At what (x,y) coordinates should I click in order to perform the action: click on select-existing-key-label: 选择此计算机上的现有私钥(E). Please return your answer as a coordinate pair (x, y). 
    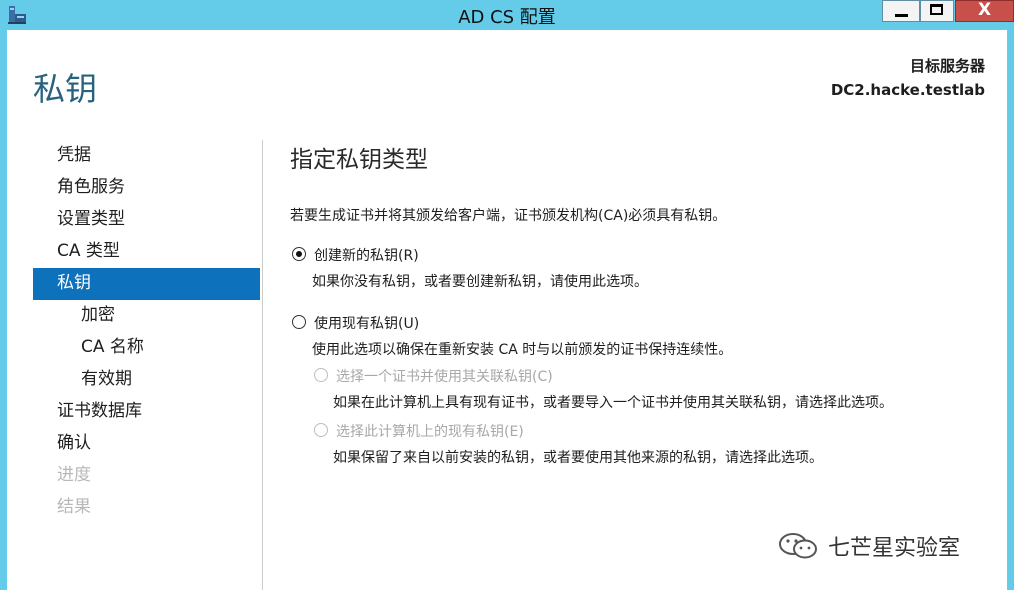
    Looking at the image, I should click on (430, 431).